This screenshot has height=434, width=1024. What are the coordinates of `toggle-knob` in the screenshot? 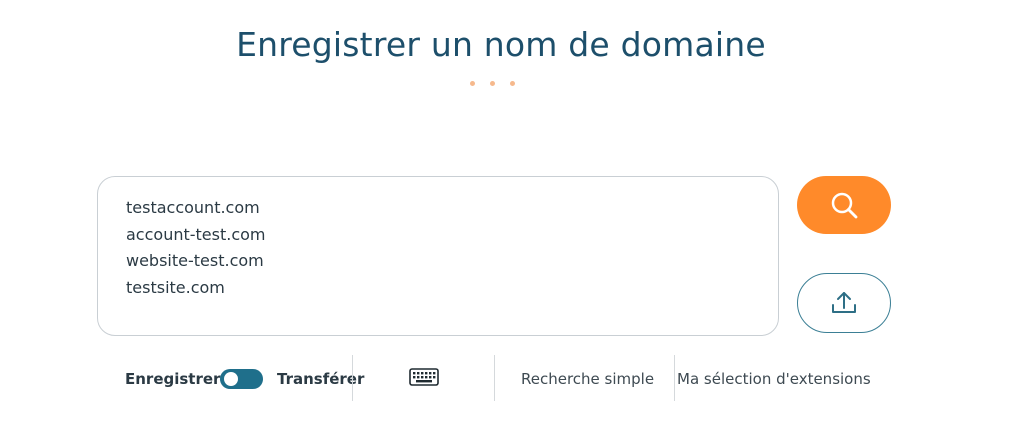 It's located at (231, 379).